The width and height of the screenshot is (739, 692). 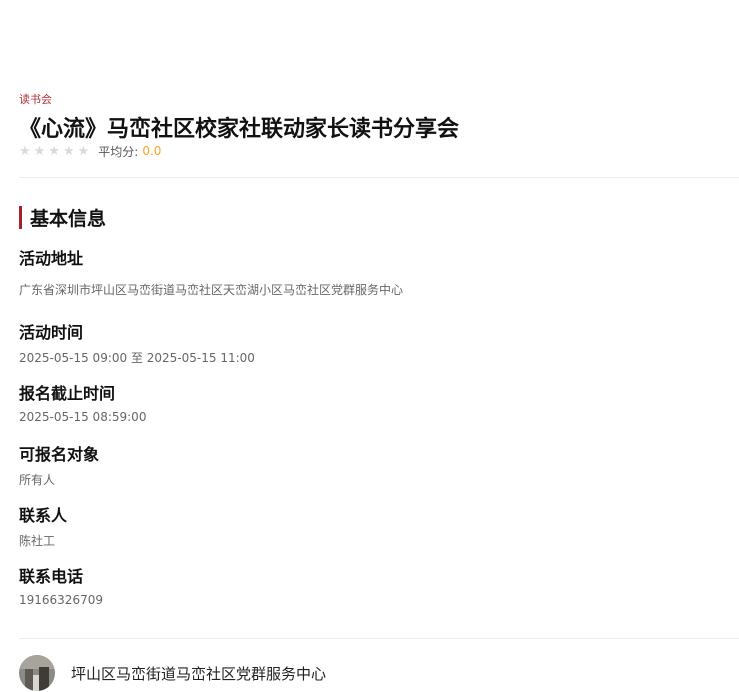 I want to click on phone-label: 联系电话, so click(x=51, y=576).